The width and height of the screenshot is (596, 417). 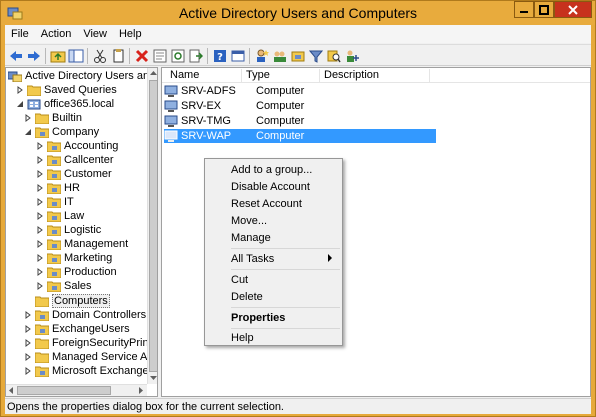 What do you see at coordinates (68, 230) in the screenshot?
I see `tree-item-ou: Logistic` at bounding box center [68, 230].